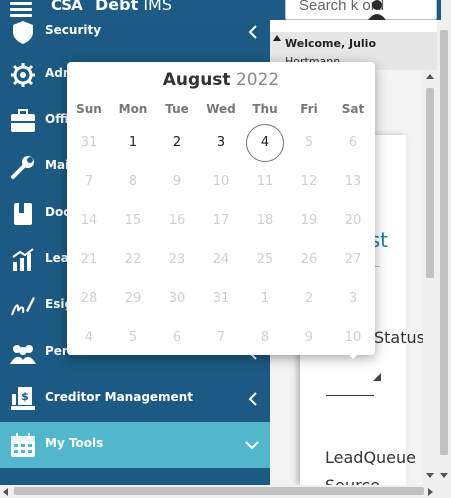 The height and width of the screenshot is (498, 451). I want to click on datepicker-month-year: August 2022, so click(221, 80).